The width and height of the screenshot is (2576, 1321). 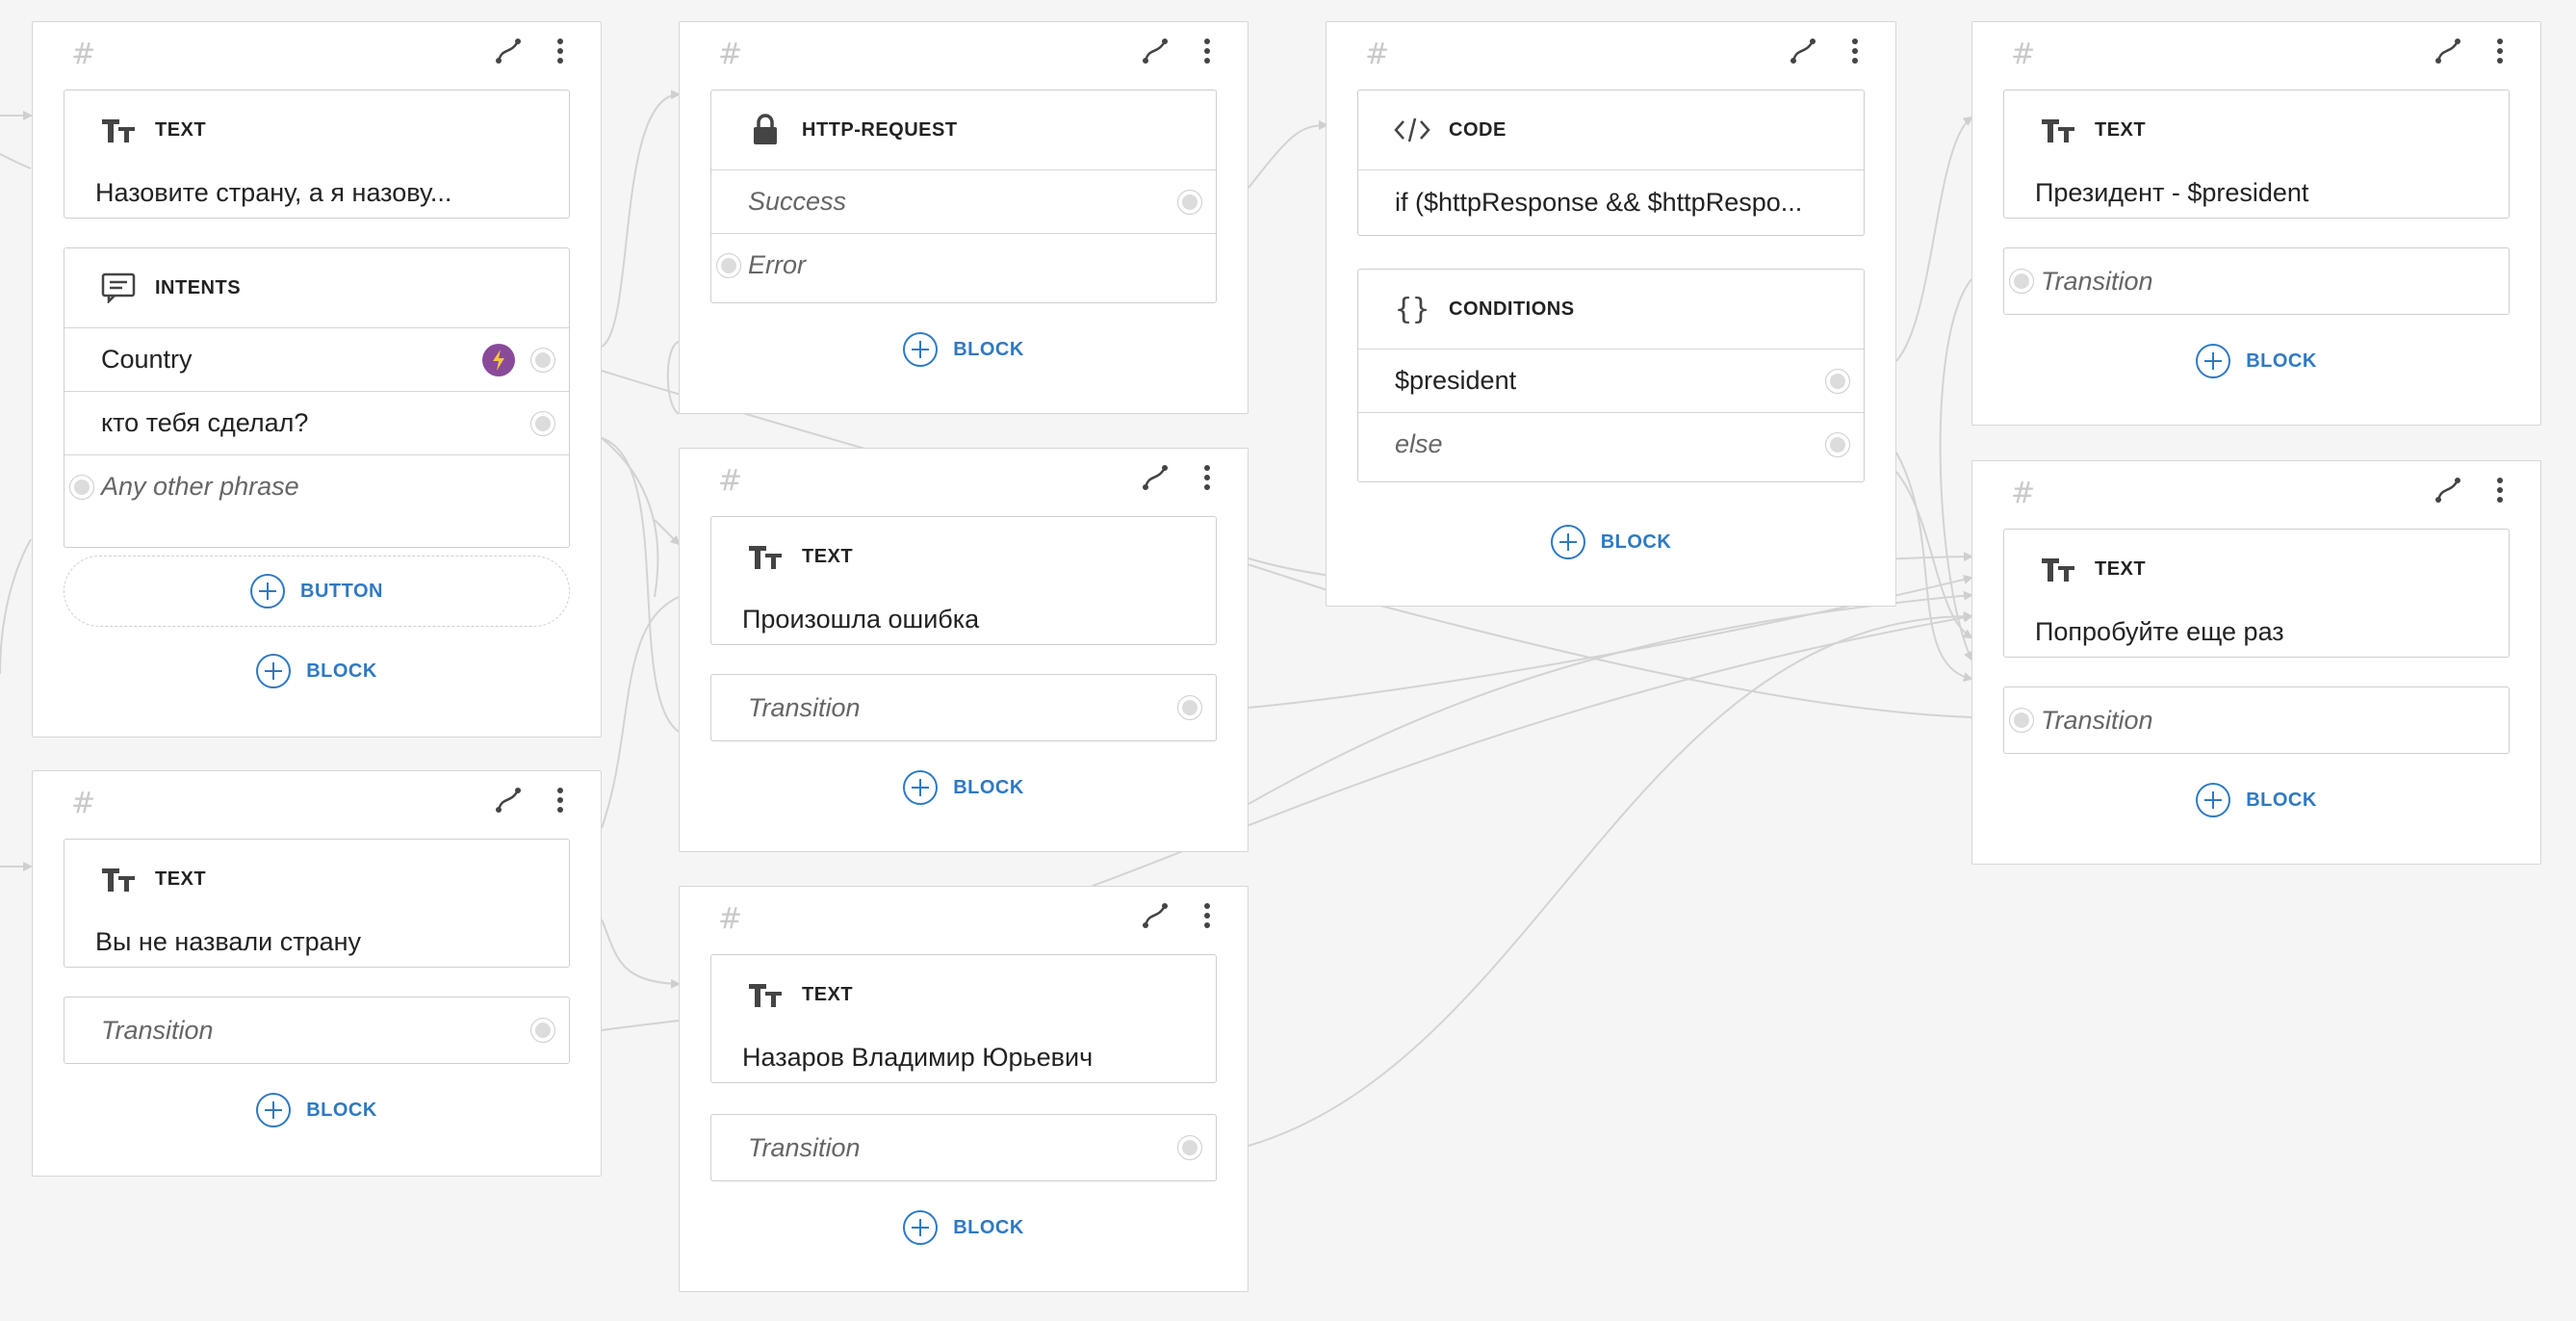 I want to click on success-row: Success, so click(x=964, y=201).